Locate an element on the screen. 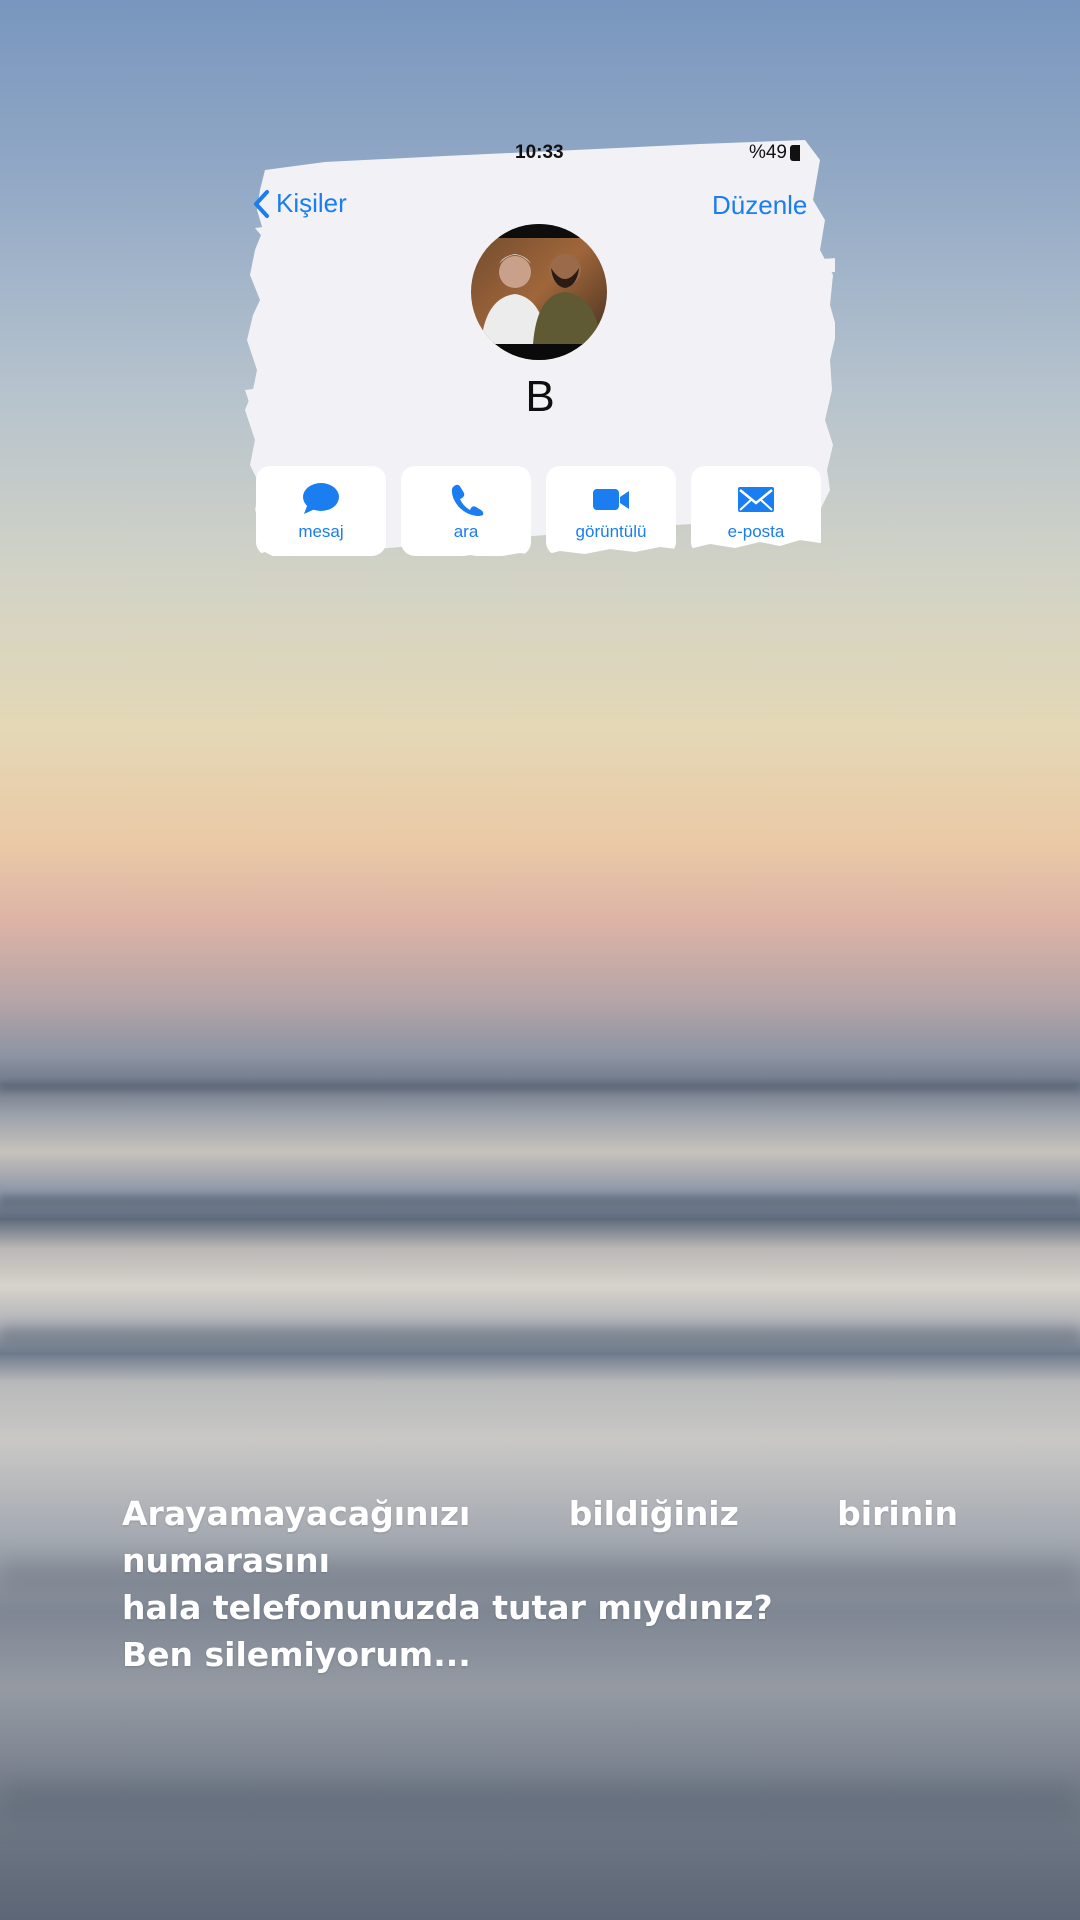  battery-icon is located at coordinates (795, 153).